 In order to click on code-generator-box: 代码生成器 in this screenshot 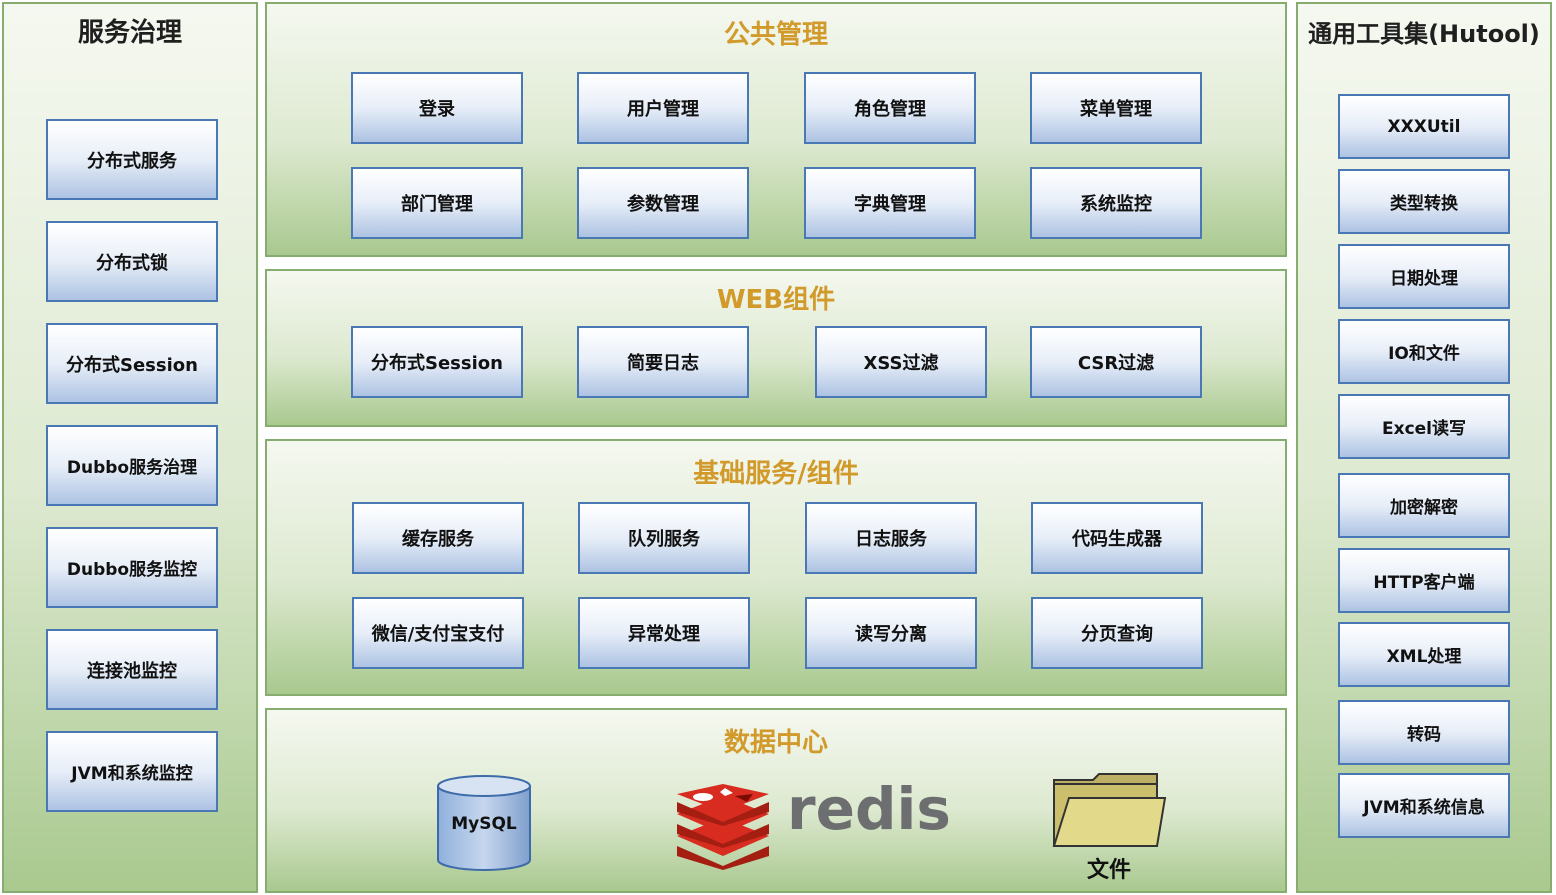, I will do `click(1117, 538)`.